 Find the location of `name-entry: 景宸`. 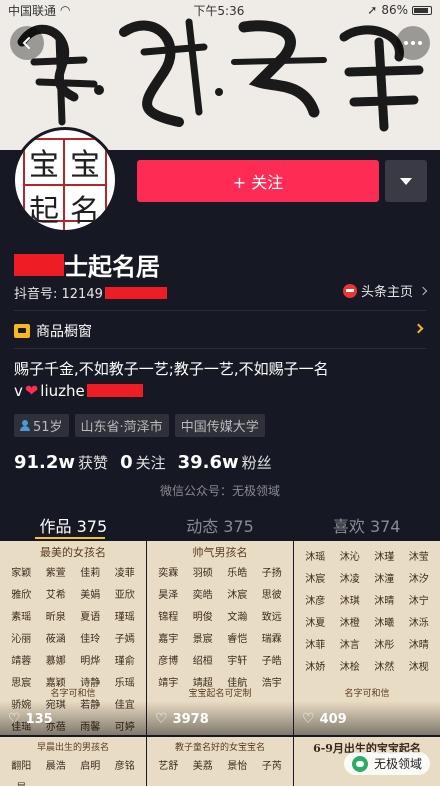

name-entry: 景宸 is located at coordinates (202, 639).